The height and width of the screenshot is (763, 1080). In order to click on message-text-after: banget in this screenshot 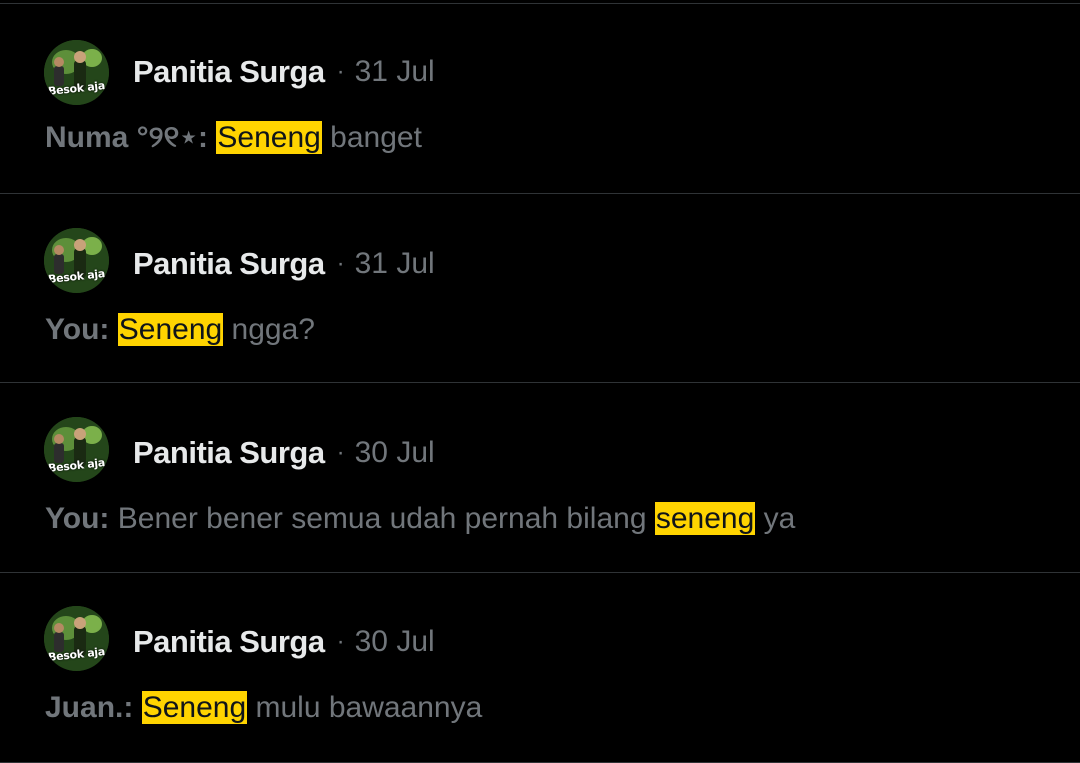, I will do `click(371, 137)`.